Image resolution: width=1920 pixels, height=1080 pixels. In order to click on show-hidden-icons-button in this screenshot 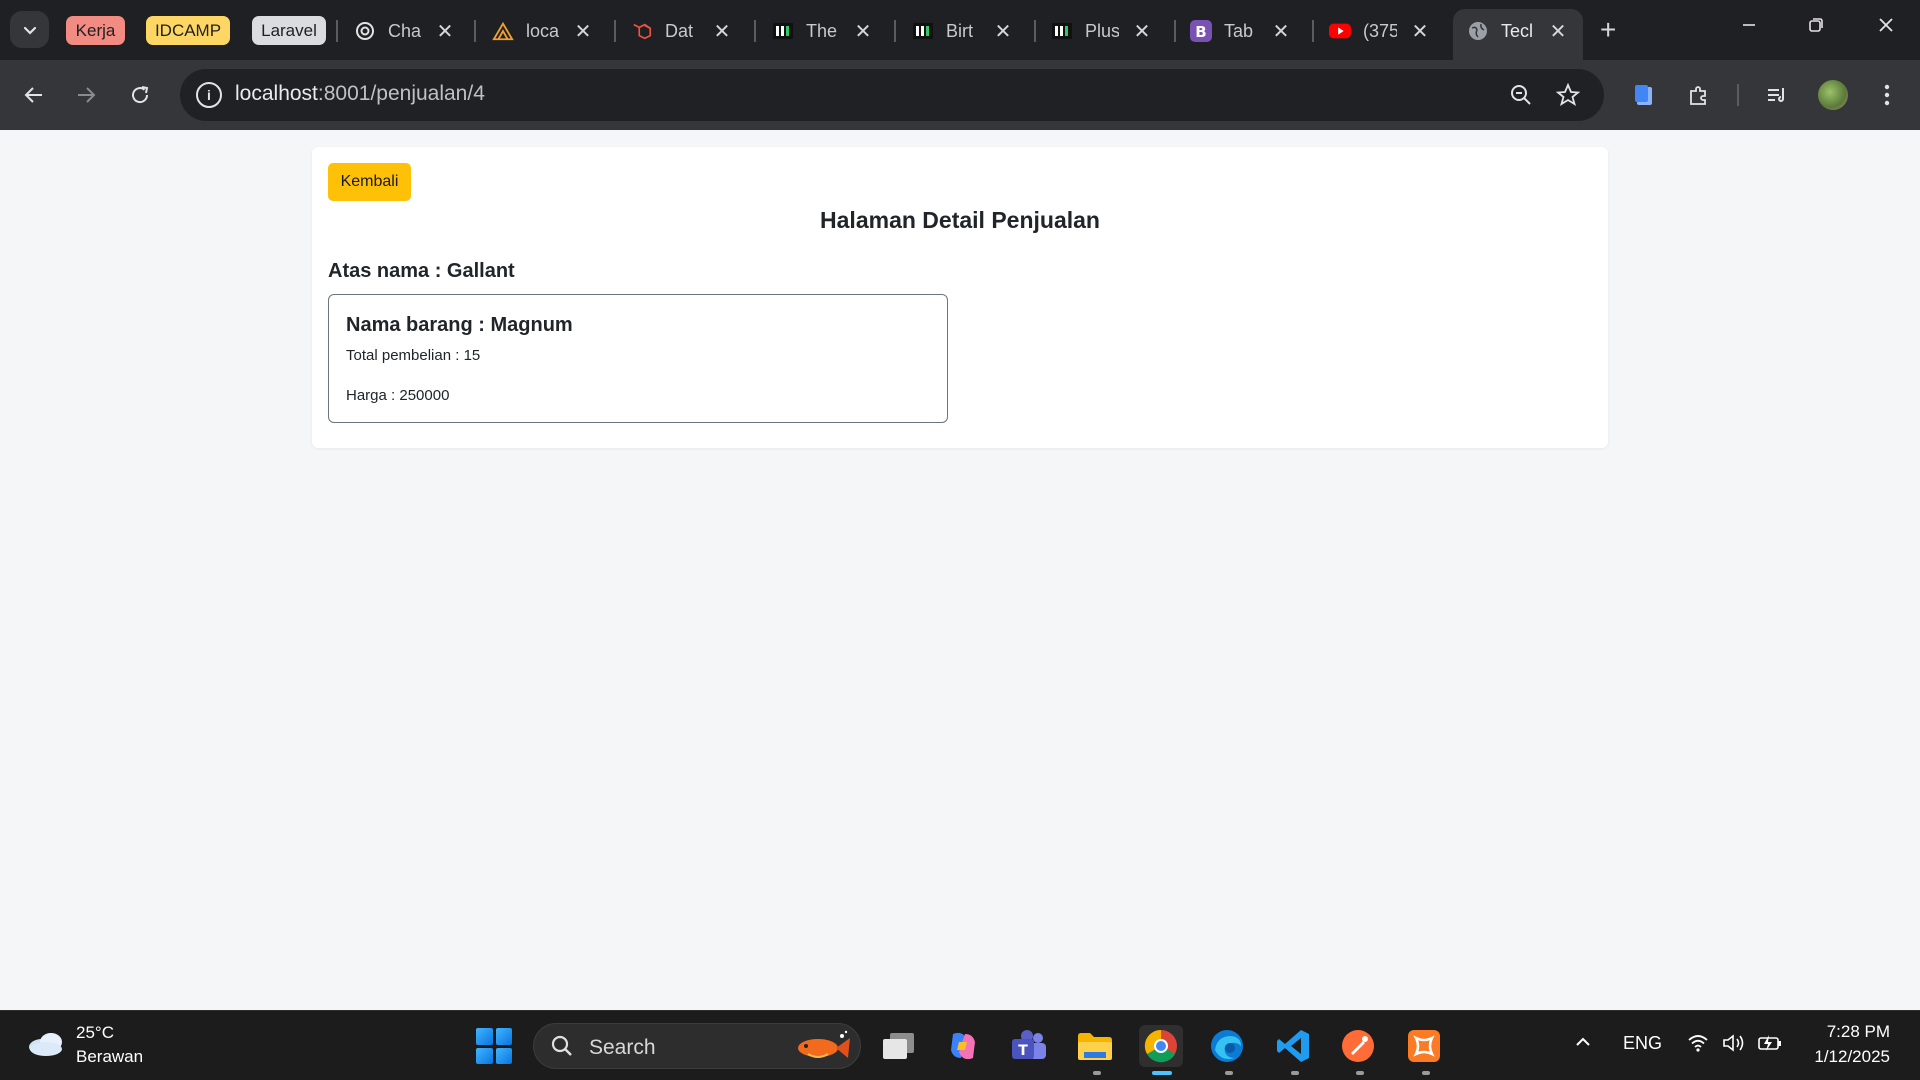, I will do `click(1583, 1044)`.